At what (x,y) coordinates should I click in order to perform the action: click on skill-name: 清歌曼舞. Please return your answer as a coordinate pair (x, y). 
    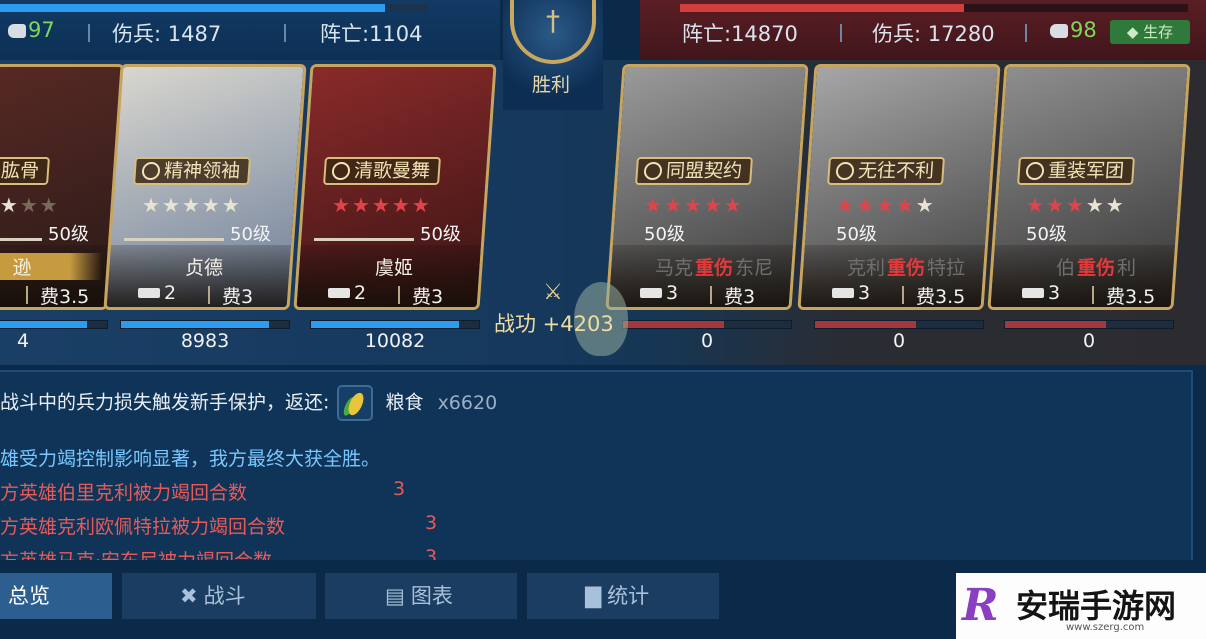
    Looking at the image, I should click on (392, 171).